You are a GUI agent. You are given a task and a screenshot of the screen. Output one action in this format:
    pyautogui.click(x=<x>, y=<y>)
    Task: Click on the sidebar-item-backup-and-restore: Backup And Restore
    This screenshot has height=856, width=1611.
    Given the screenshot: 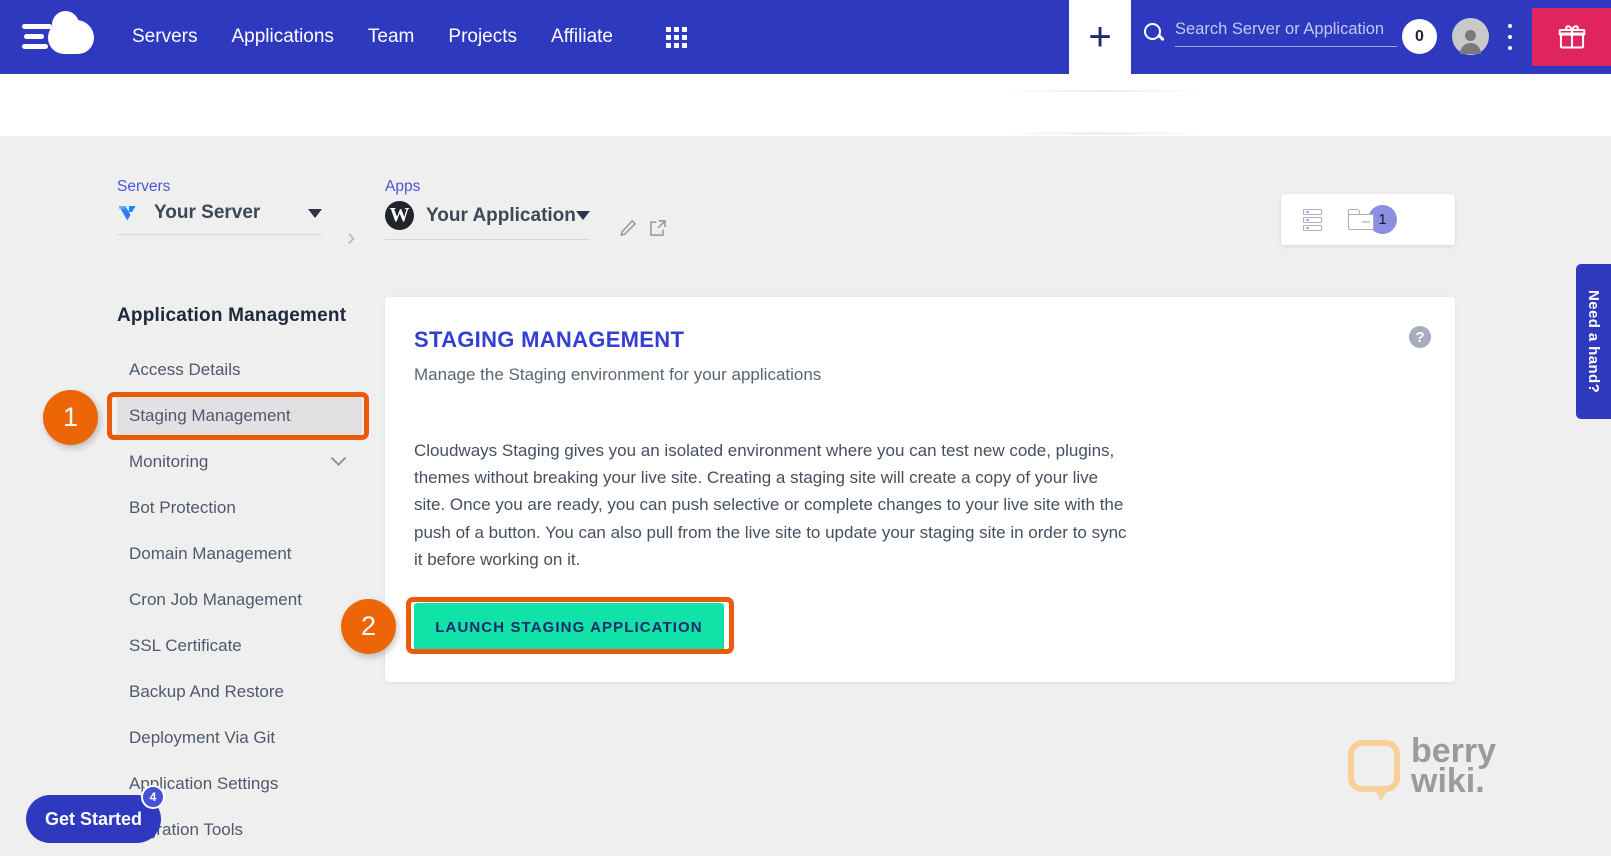 What is the action you would take?
    pyautogui.click(x=239, y=692)
    